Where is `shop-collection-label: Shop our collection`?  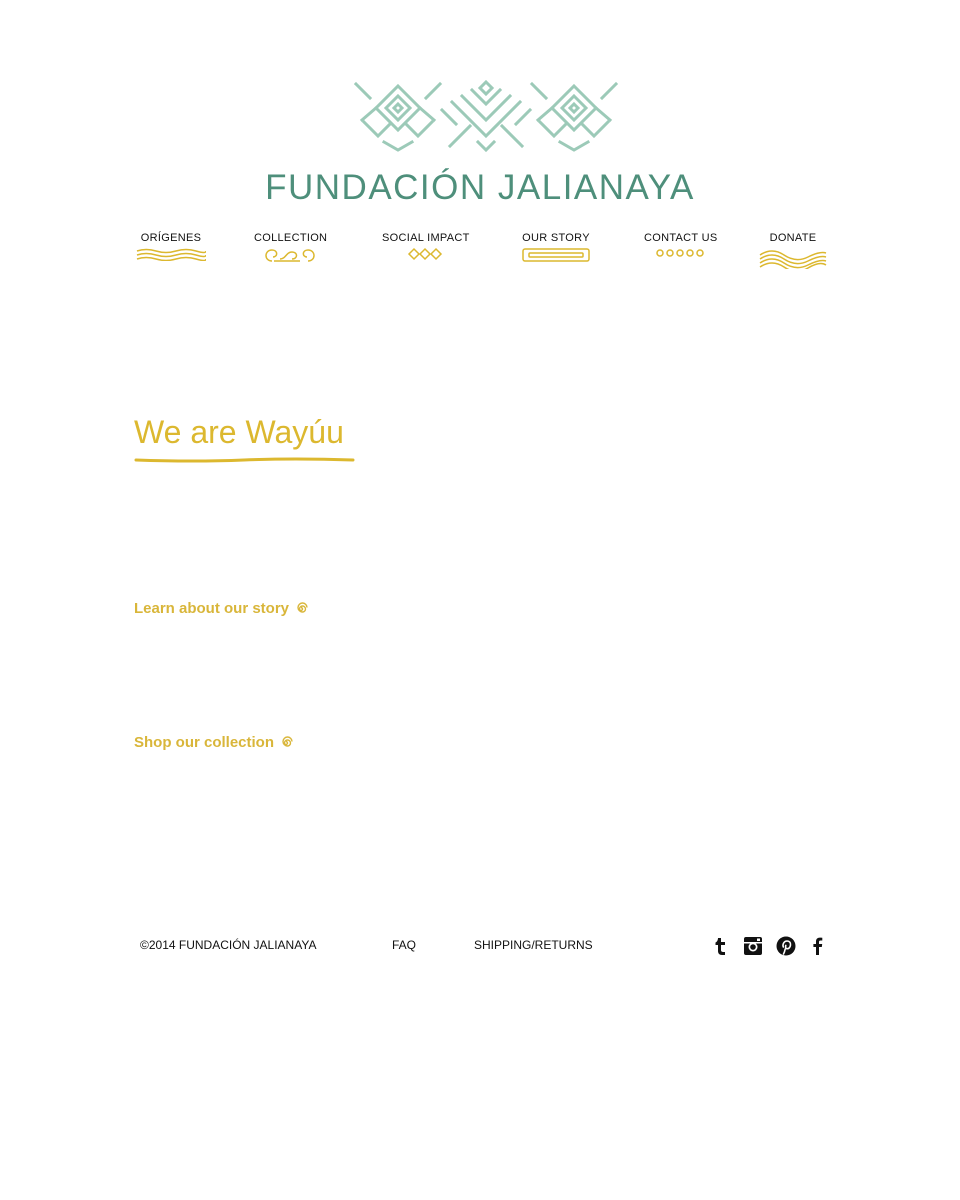 shop-collection-label: Shop our collection is located at coordinates (204, 742).